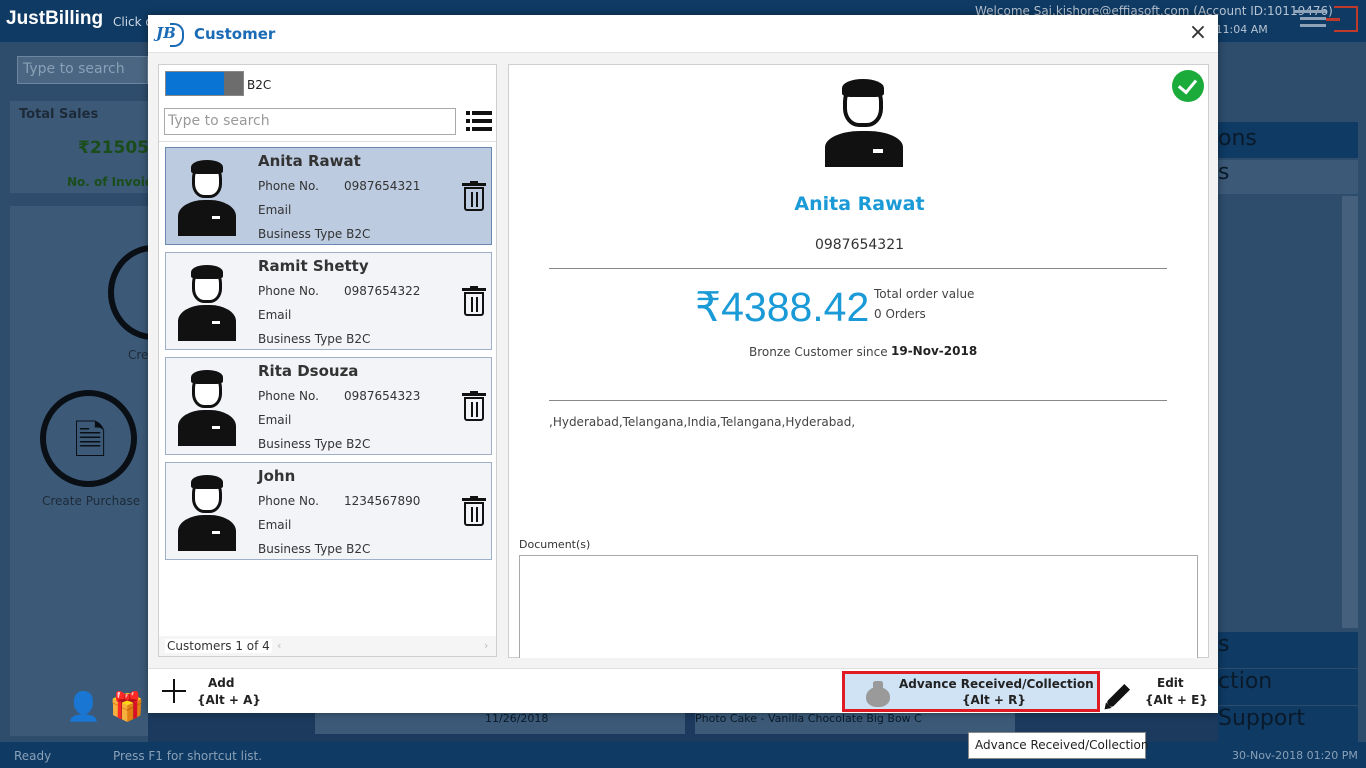  Describe the element at coordinates (117, 148) in the screenshot. I see `total-sales-value: ₹21505.` at that location.